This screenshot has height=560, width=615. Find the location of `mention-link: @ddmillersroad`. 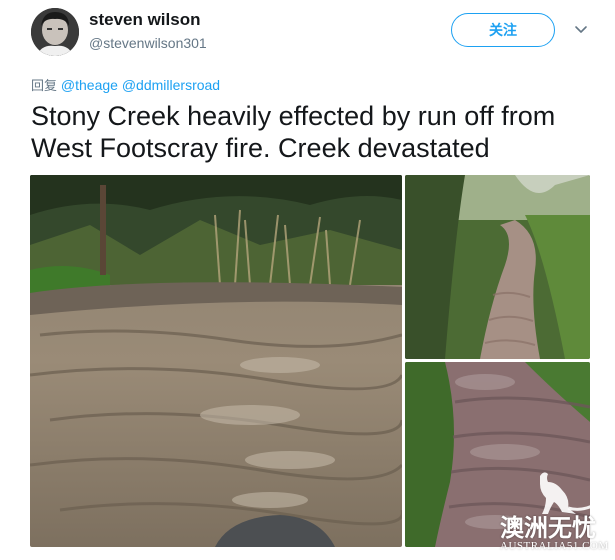

mention-link: @ddmillersroad is located at coordinates (171, 85).